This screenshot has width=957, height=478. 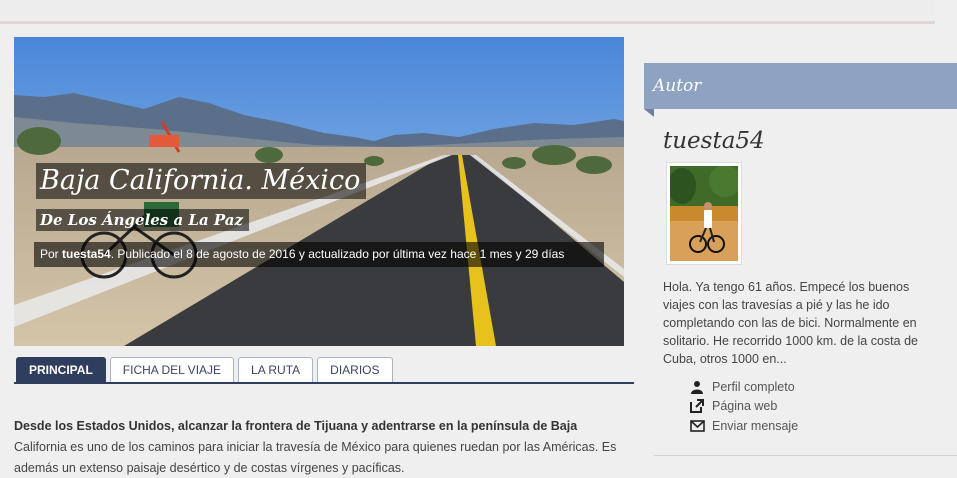 I want to click on hero-subtitle: De Los Ángeles a La Paz, so click(x=143, y=220).